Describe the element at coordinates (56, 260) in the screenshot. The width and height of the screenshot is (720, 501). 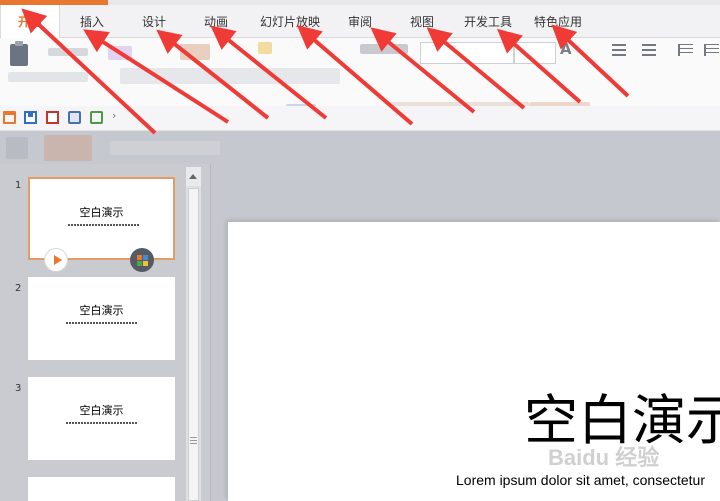
I see `play-slide-icon` at that location.